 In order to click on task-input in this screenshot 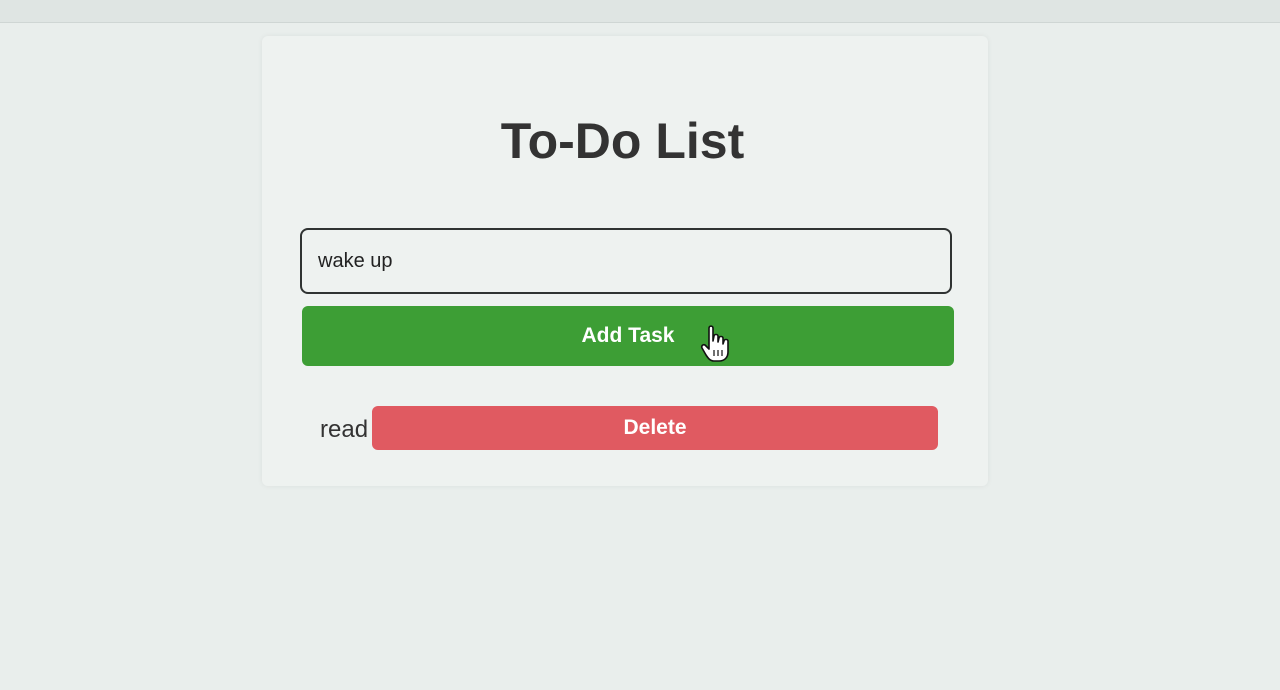, I will do `click(626, 261)`.